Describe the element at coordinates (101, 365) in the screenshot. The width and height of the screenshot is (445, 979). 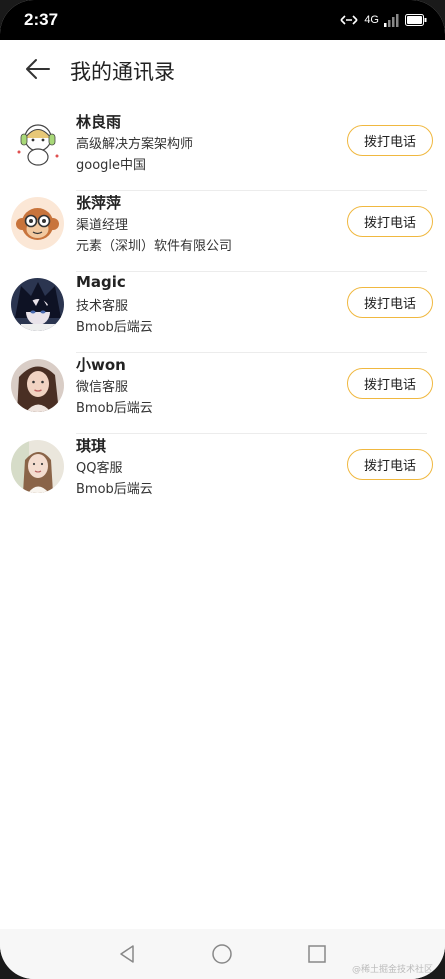
I see `contact-name: 小won` at that location.